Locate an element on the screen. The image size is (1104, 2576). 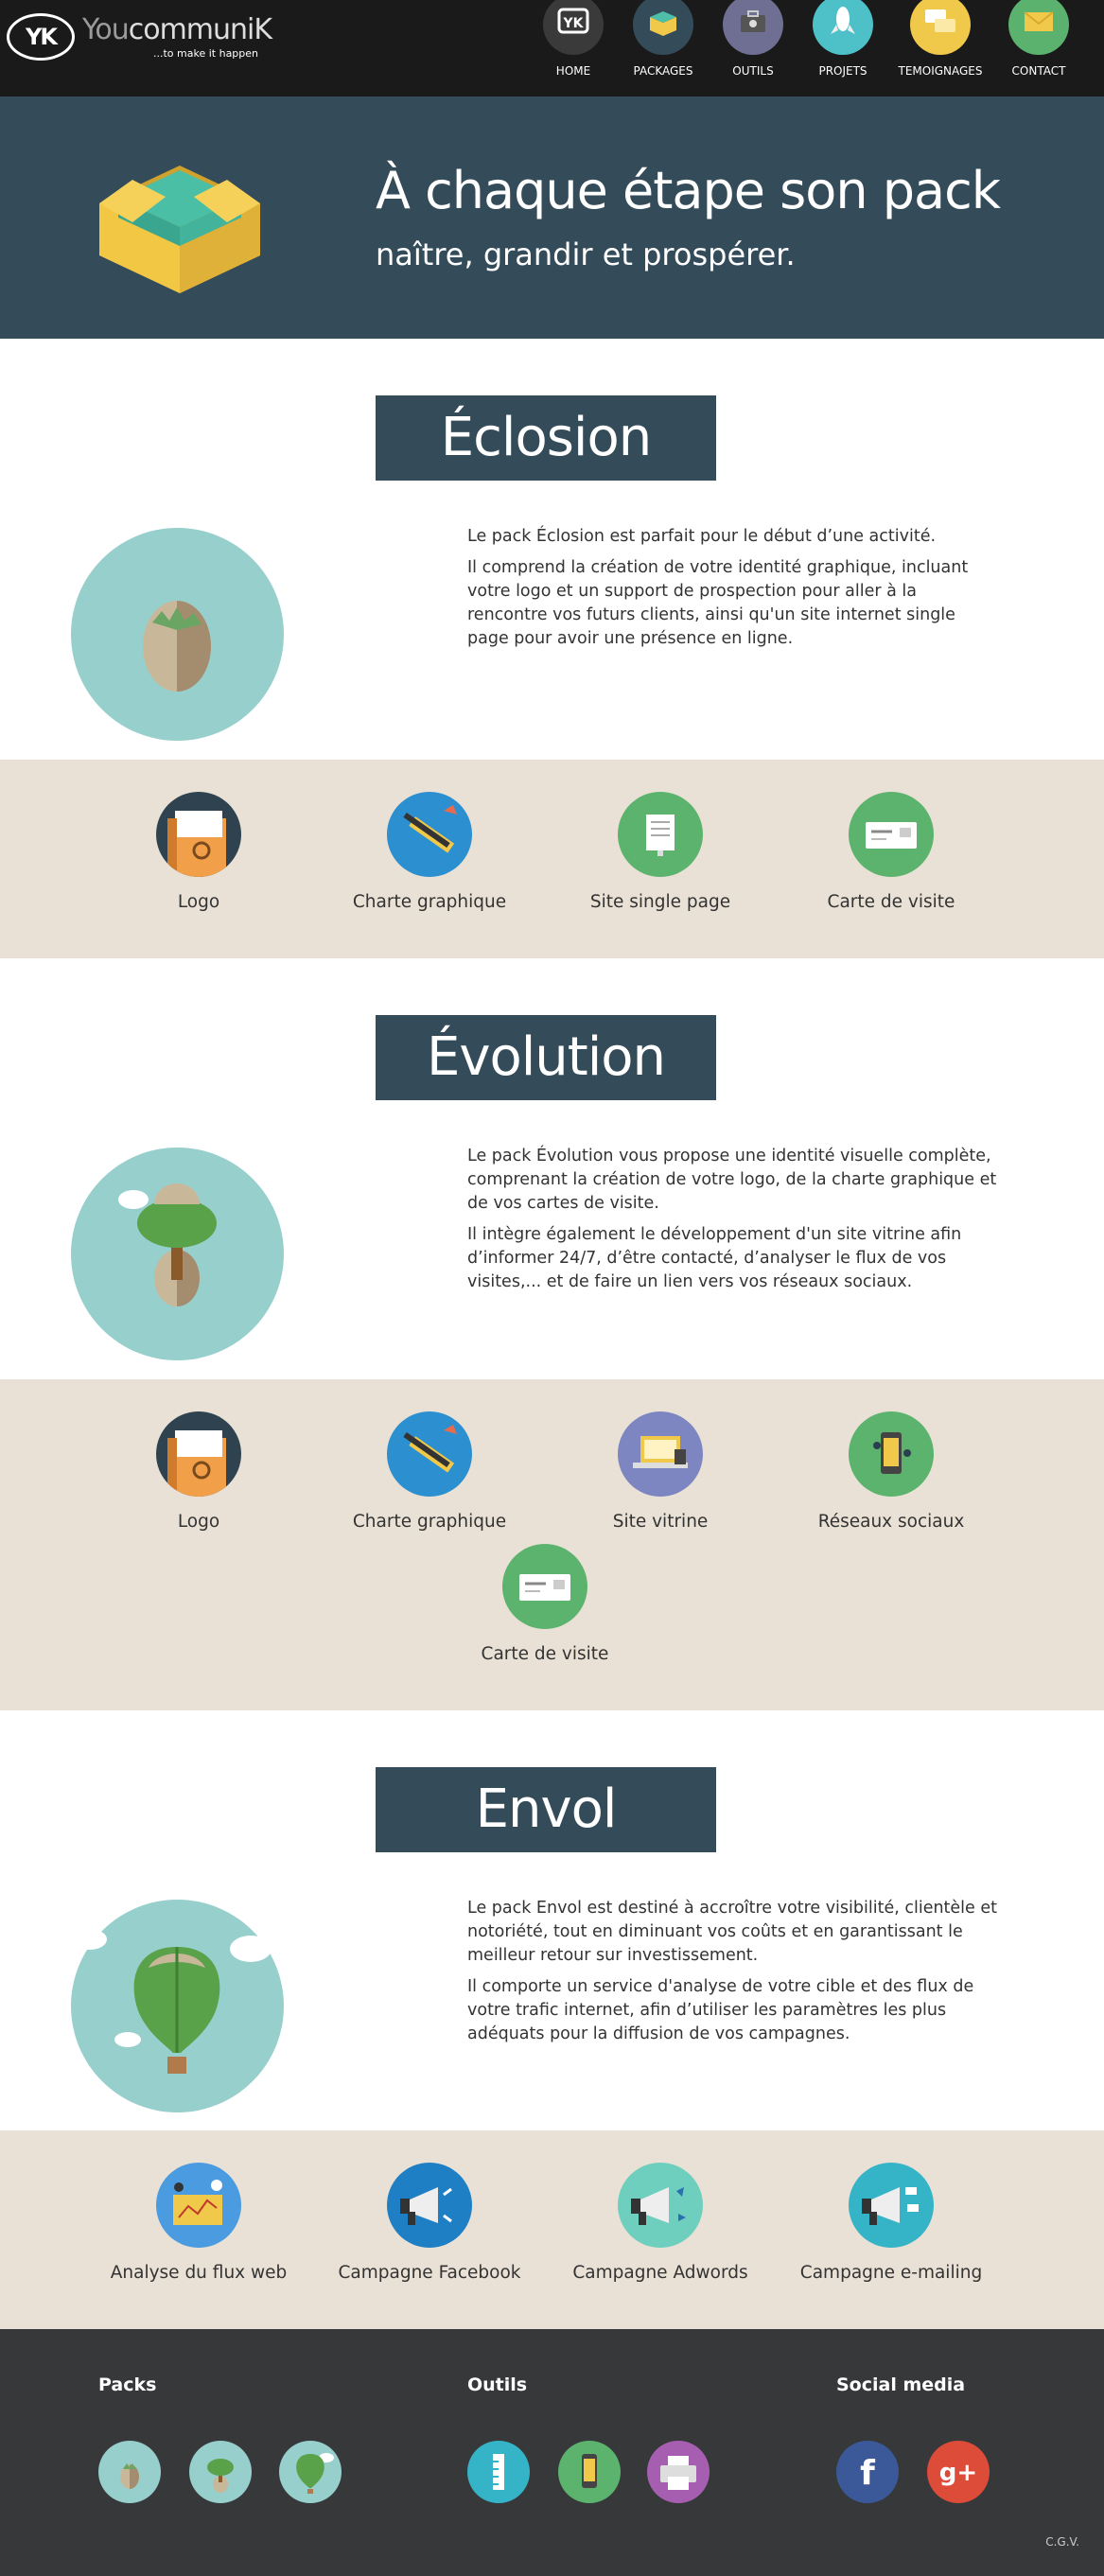
nav-projets: PROJETS is located at coordinates (843, 48).